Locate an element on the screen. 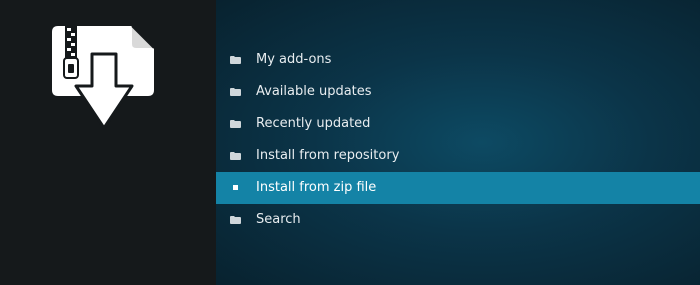 The width and height of the screenshot is (700, 285). menu-item-install-from-zip-file: Install from zip file is located at coordinates (458, 188).